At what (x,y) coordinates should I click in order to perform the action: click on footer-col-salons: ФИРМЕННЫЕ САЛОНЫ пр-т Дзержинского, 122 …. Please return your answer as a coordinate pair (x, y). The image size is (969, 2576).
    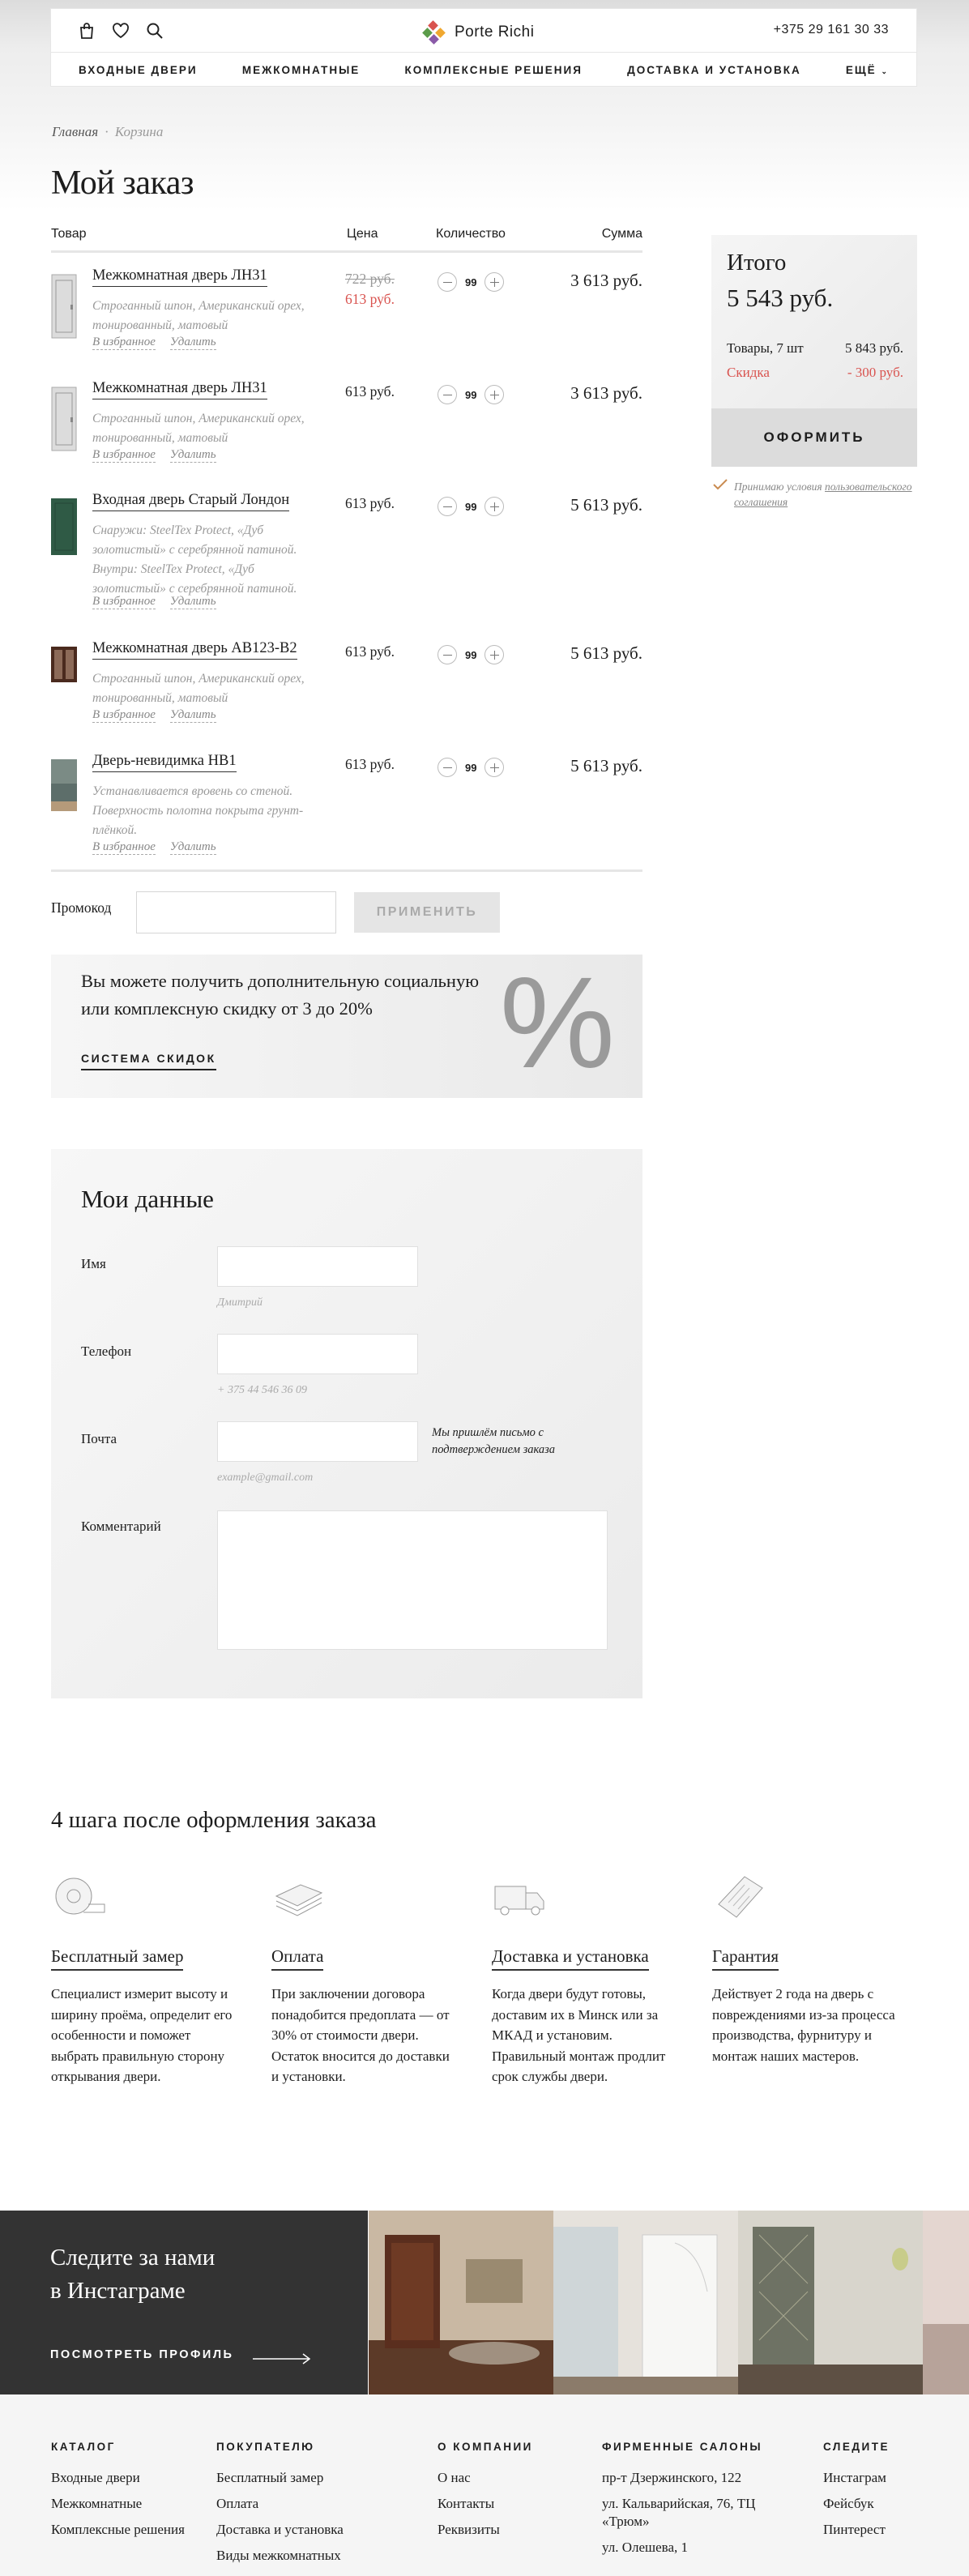
    Looking at the image, I should click on (682, 2498).